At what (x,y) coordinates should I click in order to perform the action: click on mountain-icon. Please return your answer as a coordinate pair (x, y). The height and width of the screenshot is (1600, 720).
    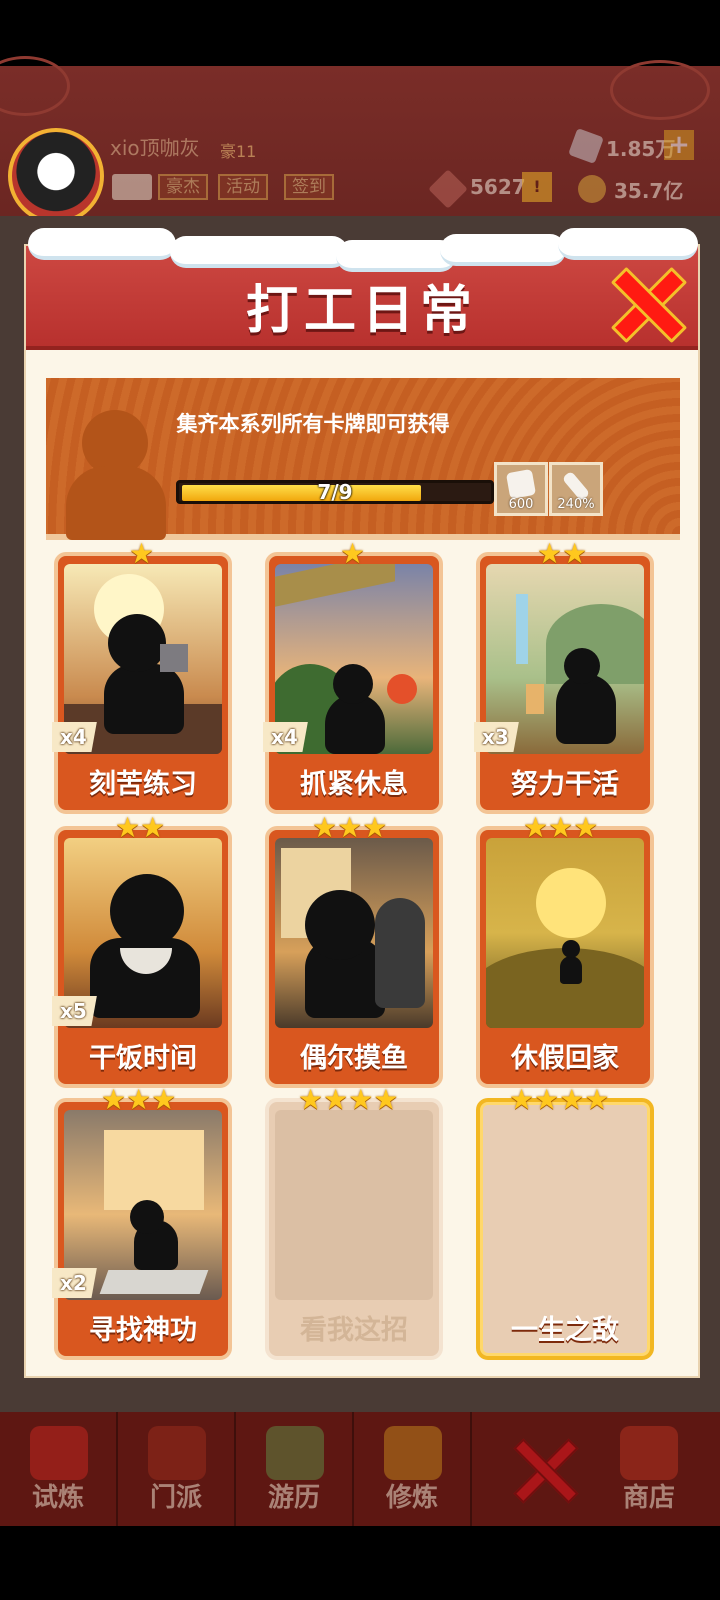
    Looking at the image, I should click on (295, 1453).